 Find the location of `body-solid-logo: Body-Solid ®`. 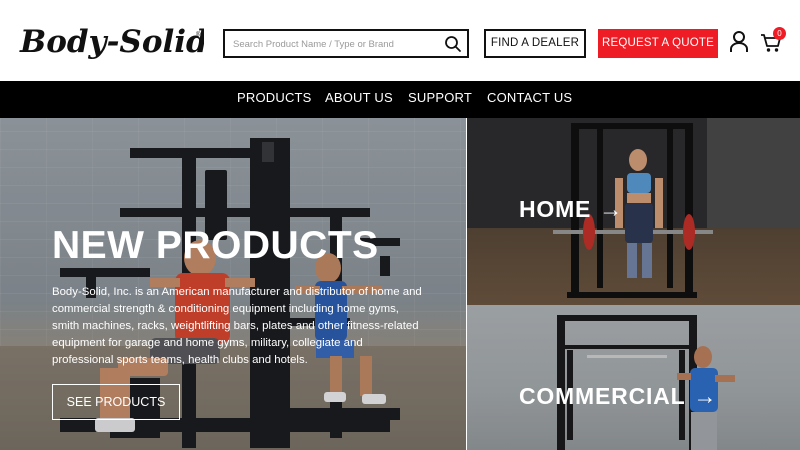

body-solid-logo: Body-Solid ® is located at coordinates (111, 42).